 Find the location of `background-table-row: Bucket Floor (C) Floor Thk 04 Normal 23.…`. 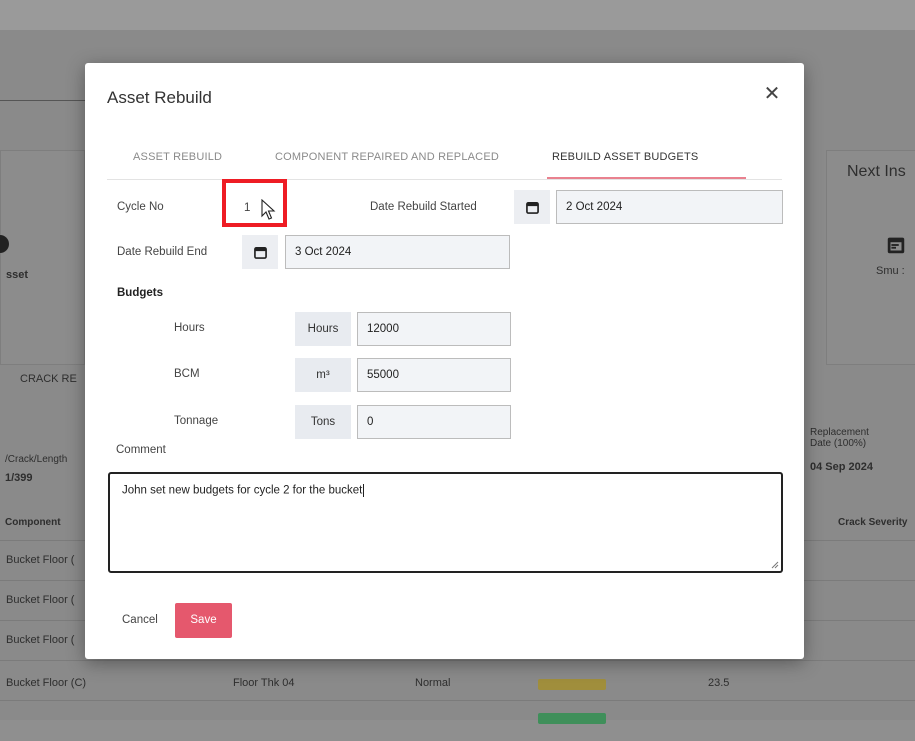

background-table-row: Bucket Floor (C) Floor Thk 04 Normal 23.… is located at coordinates (457, 680).